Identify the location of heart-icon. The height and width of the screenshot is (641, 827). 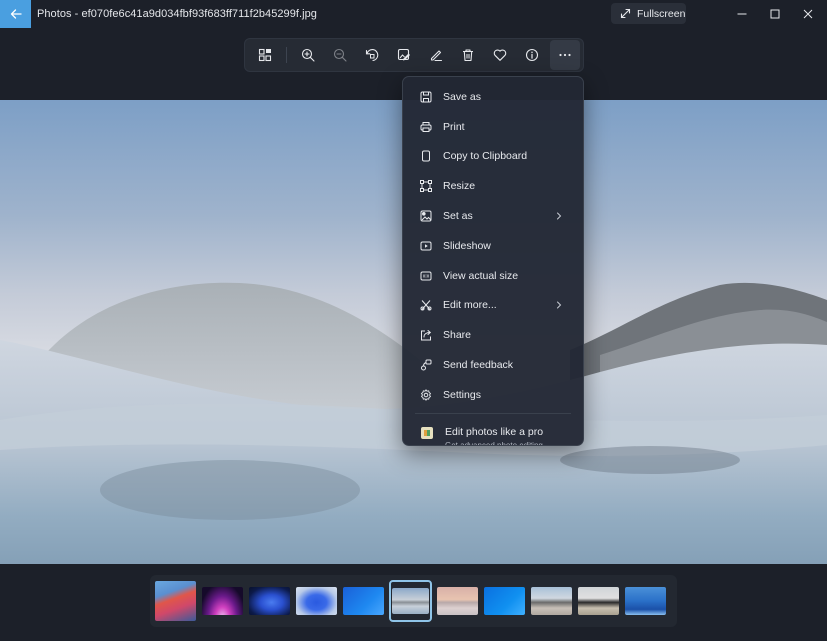
(500, 55).